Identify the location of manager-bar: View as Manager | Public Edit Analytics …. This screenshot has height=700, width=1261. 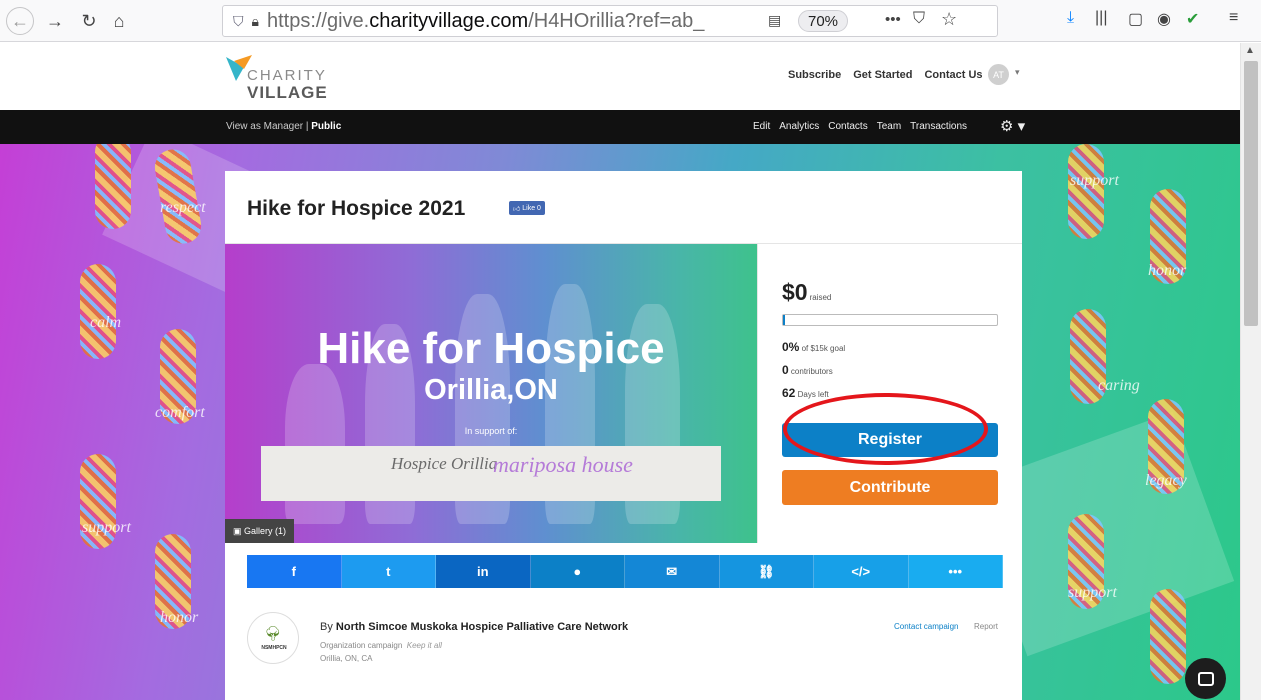
(620, 127).